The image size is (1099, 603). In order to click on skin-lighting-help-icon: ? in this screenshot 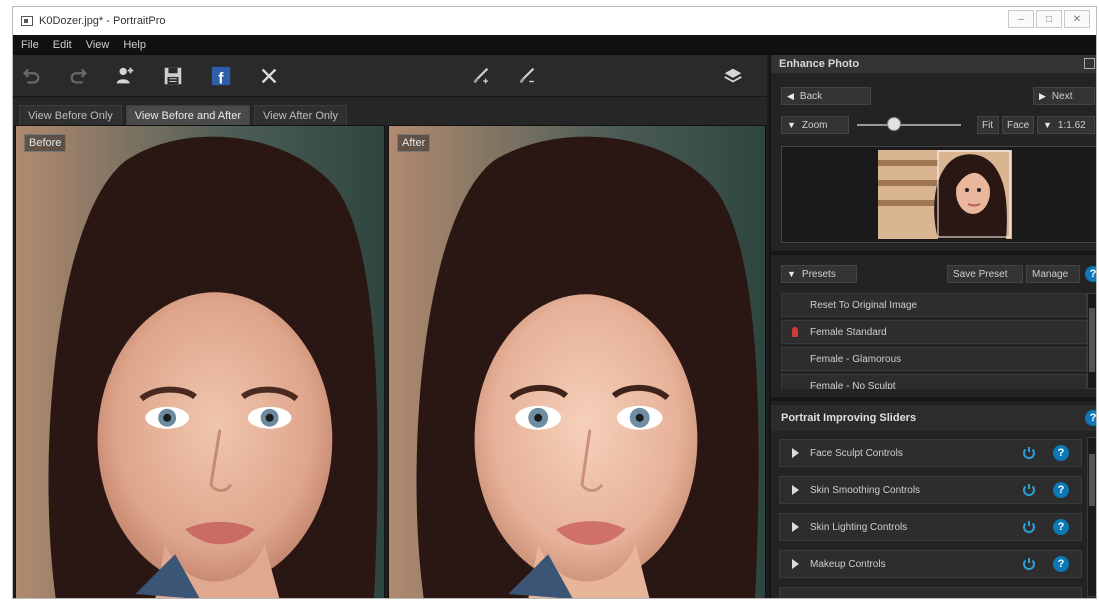, I will do `click(1061, 527)`.